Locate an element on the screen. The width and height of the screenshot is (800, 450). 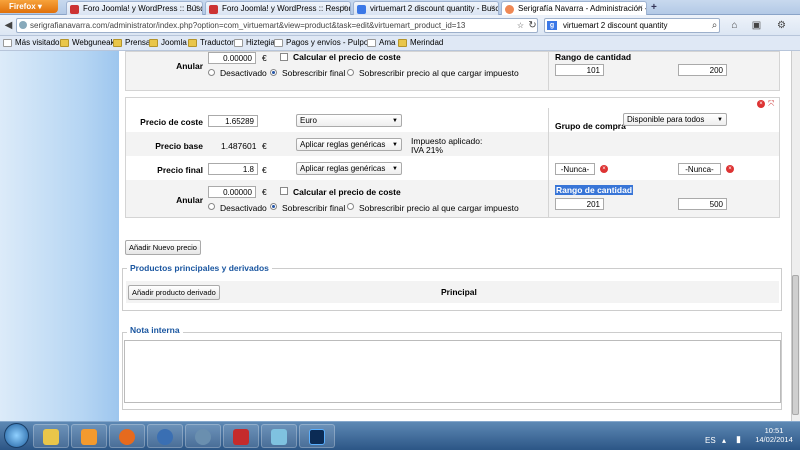
firefox-icon is located at coordinates (127, 437).